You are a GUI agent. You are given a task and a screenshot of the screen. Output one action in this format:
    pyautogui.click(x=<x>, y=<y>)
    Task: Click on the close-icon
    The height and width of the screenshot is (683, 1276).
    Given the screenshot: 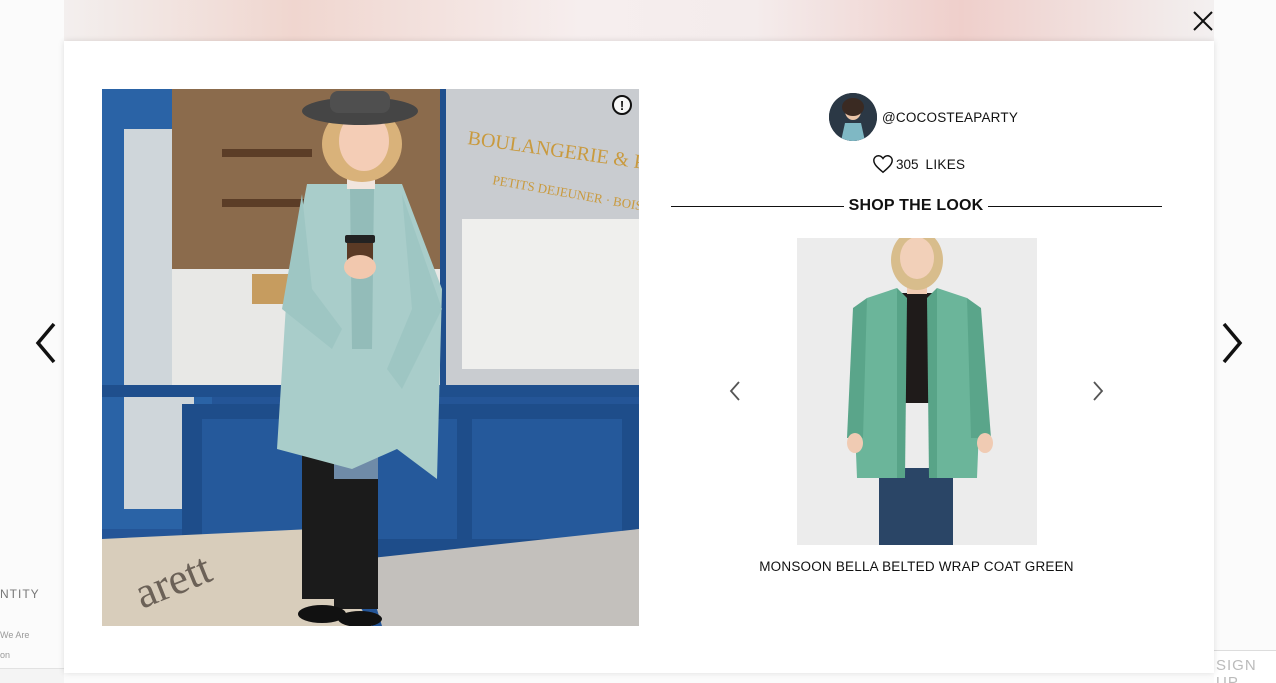 What is the action you would take?
    pyautogui.click(x=1203, y=21)
    